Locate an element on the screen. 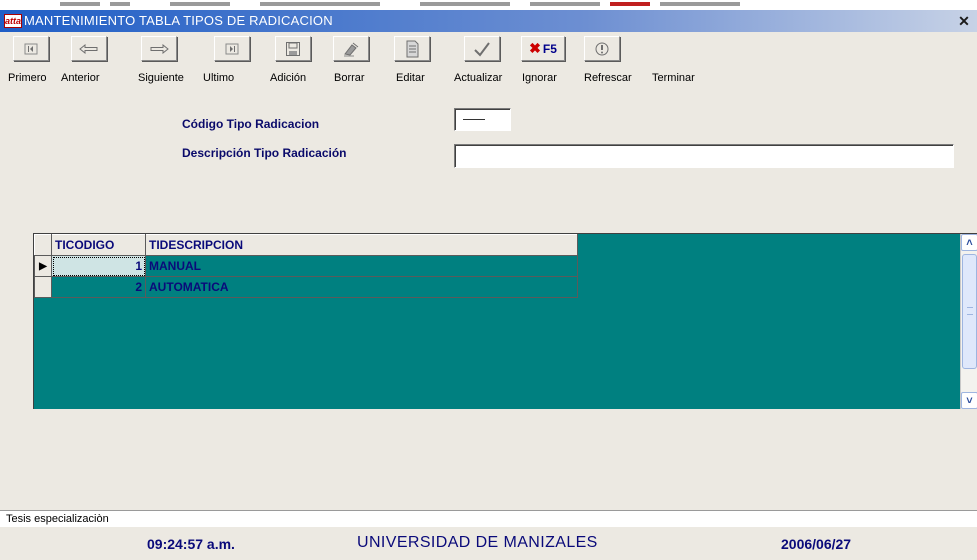 The width and height of the screenshot is (977, 560). previous-label: Anterior is located at coordinates (80, 78).